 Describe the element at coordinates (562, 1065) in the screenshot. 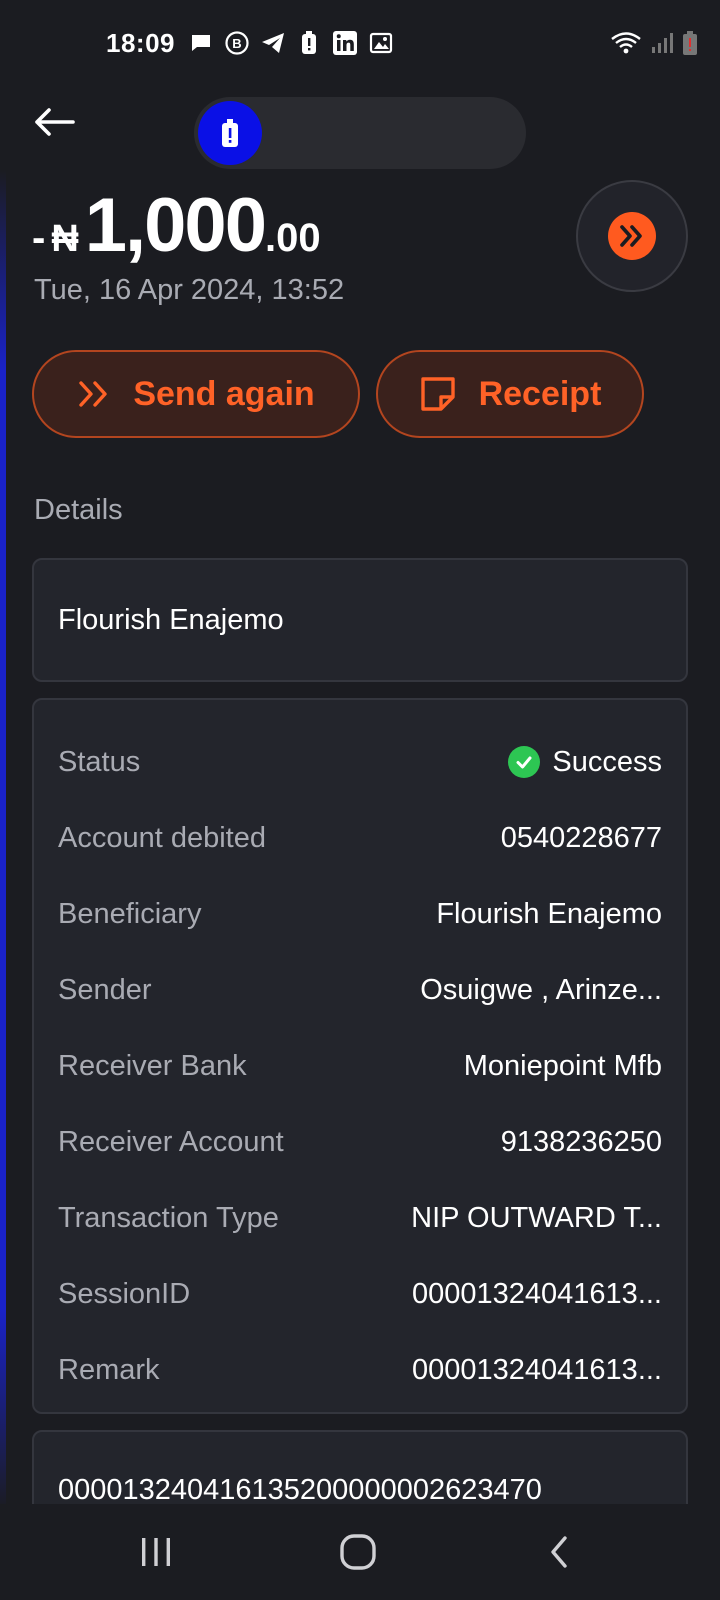

I see `detail-value: Moniepoint Mfb` at that location.